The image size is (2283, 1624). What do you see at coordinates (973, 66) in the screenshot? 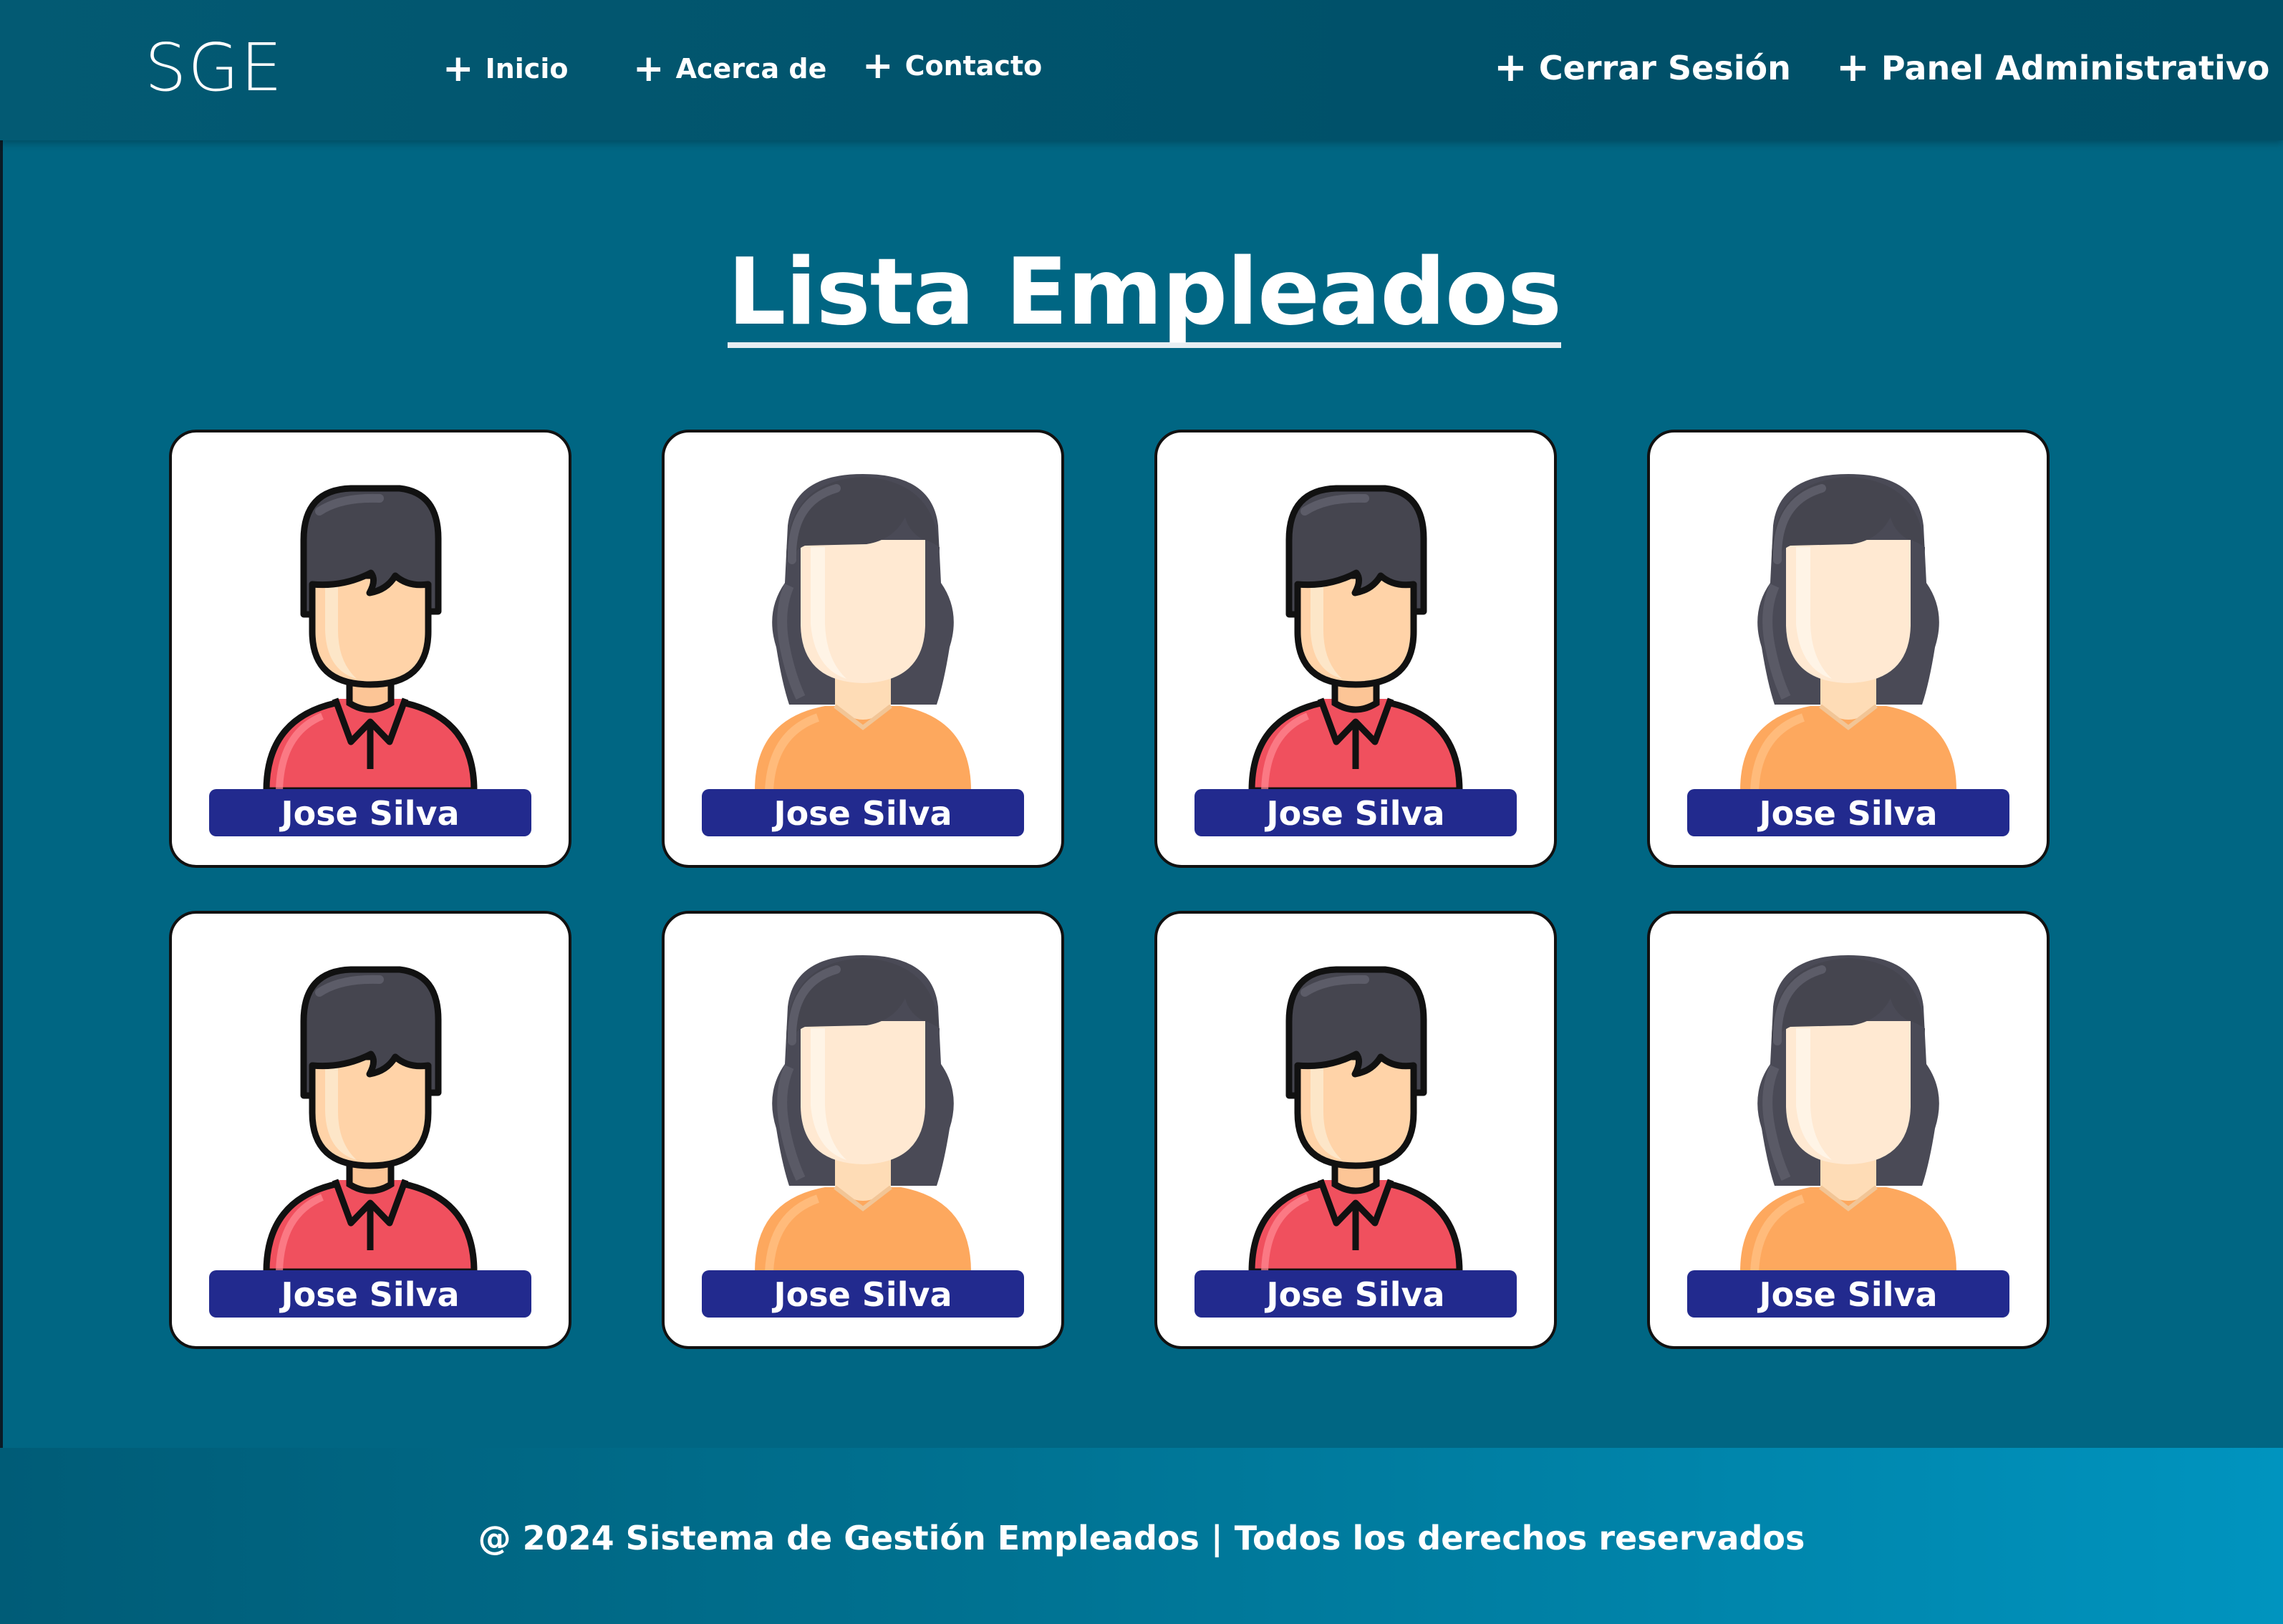
I see `nav-contacto-label: Contacto` at bounding box center [973, 66].